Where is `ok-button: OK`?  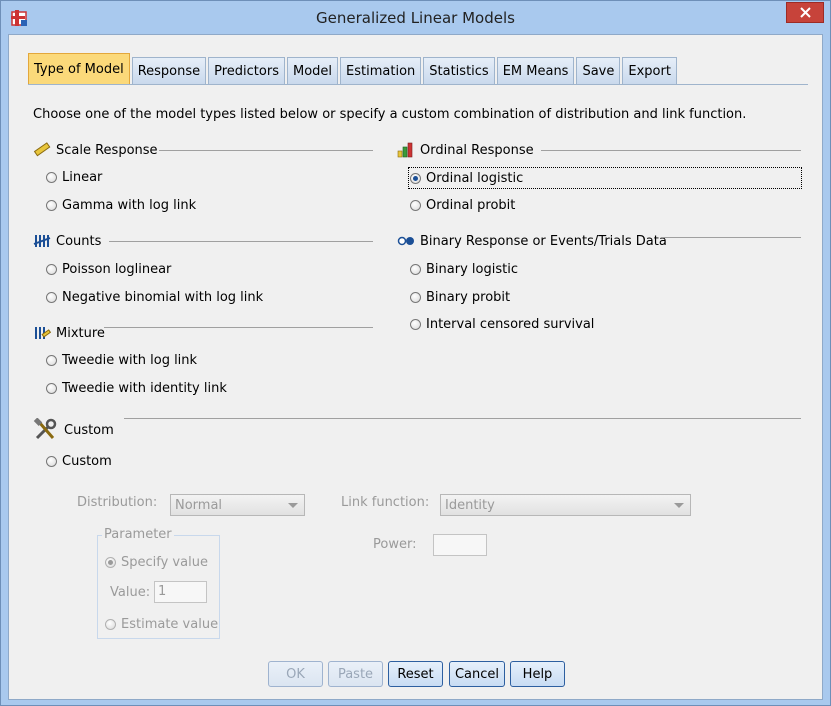
ok-button: OK is located at coordinates (295, 674).